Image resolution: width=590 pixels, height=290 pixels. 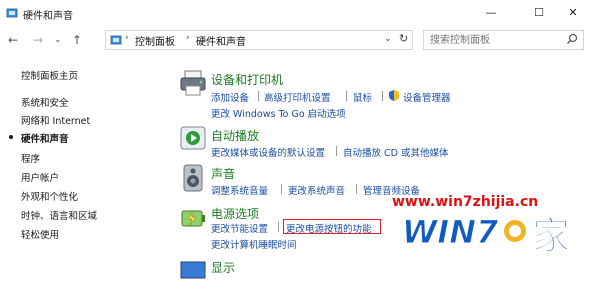 What do you see at coordinates (539, 12) in the screenshot?
I see `maximize-button: ☐` at bounding box center [539, 12].